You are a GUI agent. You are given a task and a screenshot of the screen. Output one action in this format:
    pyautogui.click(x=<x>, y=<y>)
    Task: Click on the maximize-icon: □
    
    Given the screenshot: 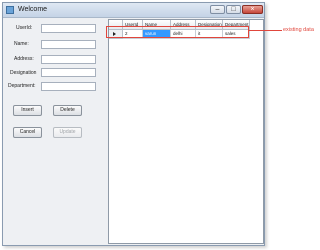 What is the action you would take?
    pyautogui.click(x=233, y=9)
    